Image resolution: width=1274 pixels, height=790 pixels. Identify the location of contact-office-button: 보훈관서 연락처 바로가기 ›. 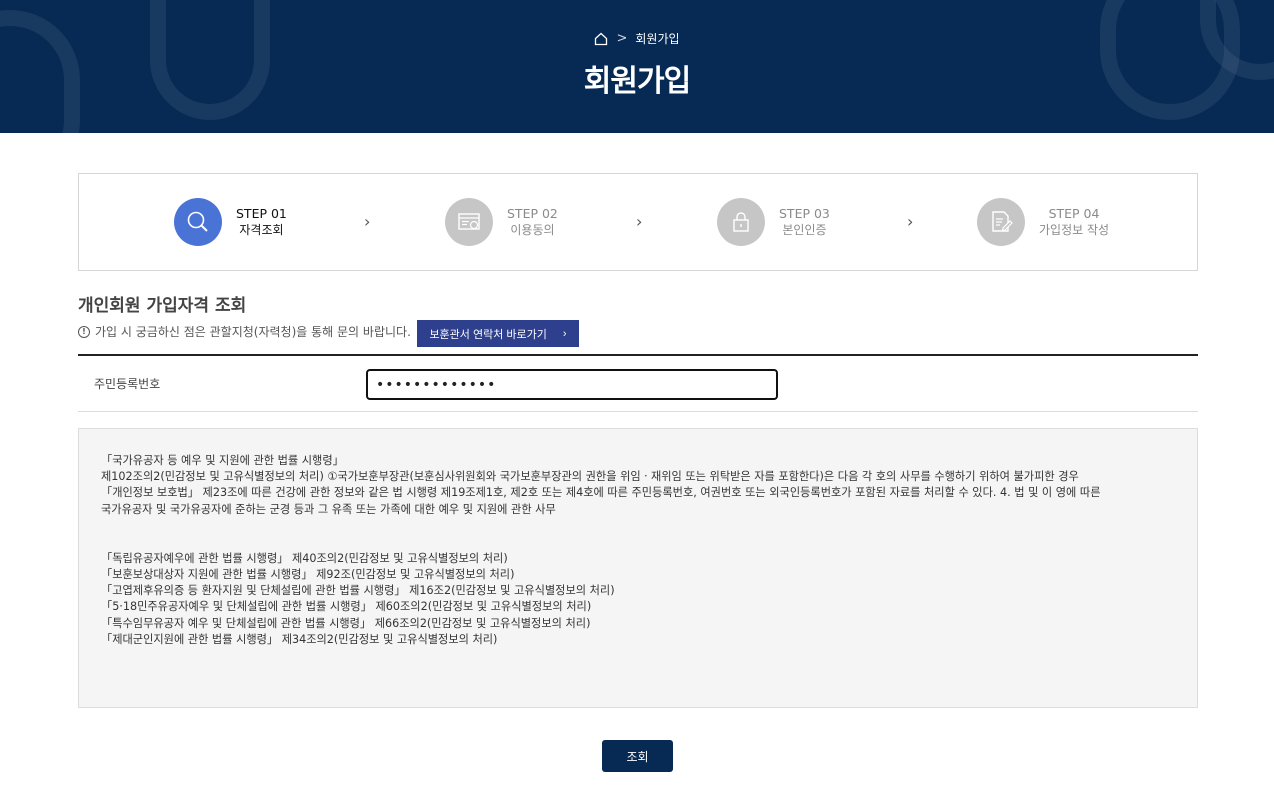
(498, 333).